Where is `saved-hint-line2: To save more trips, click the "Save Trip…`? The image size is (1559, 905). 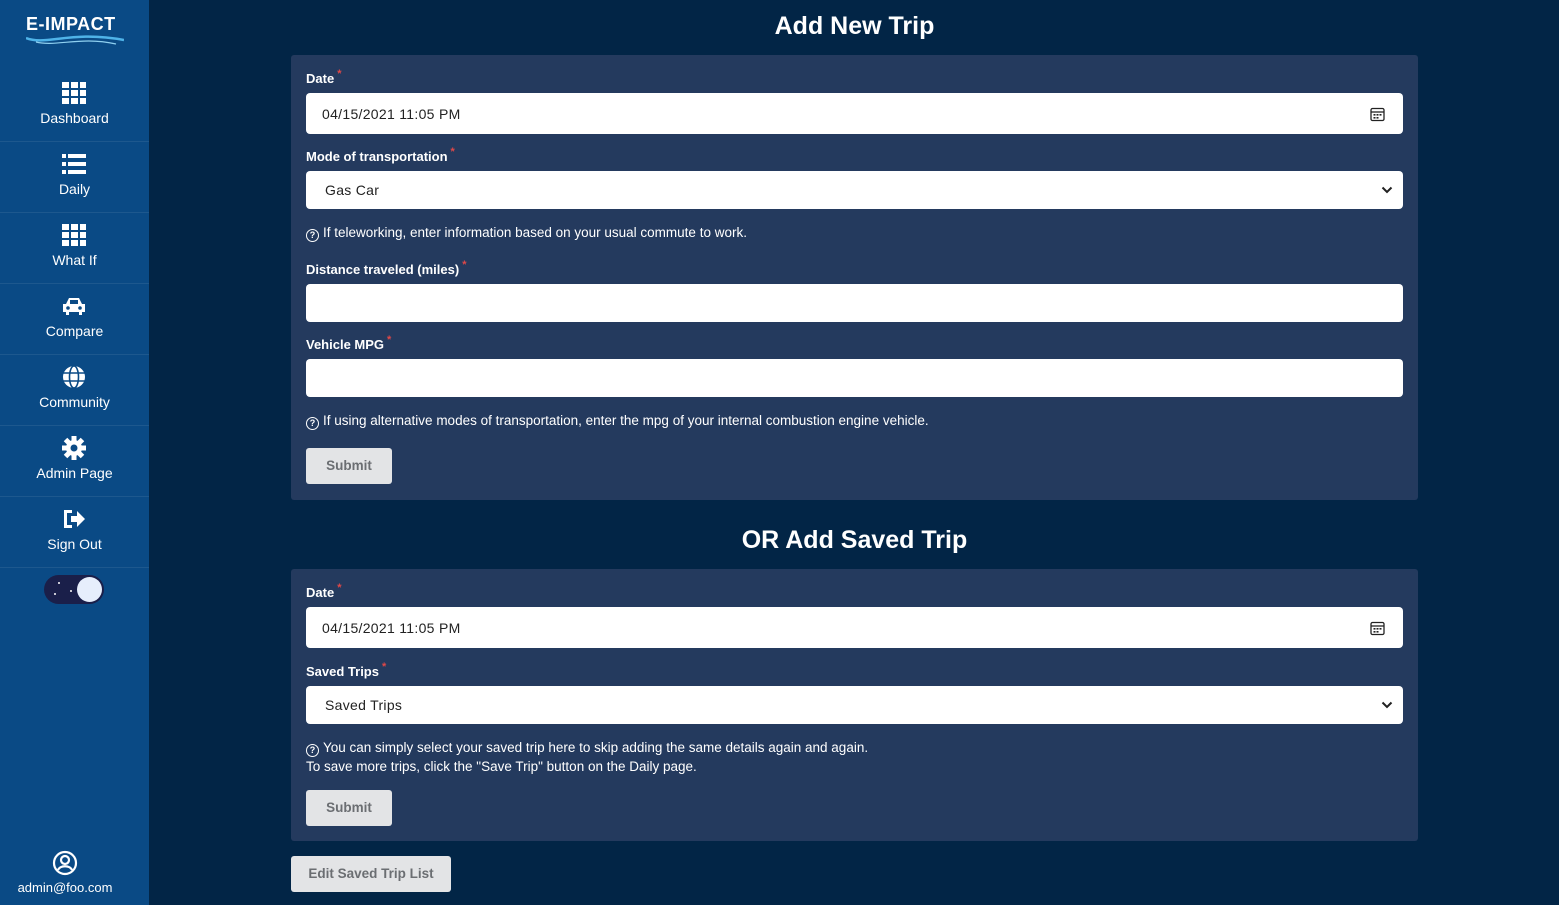 saved-hint-line2: To save more trips, click the "Save Trip… is located at coordinates (501, 766).